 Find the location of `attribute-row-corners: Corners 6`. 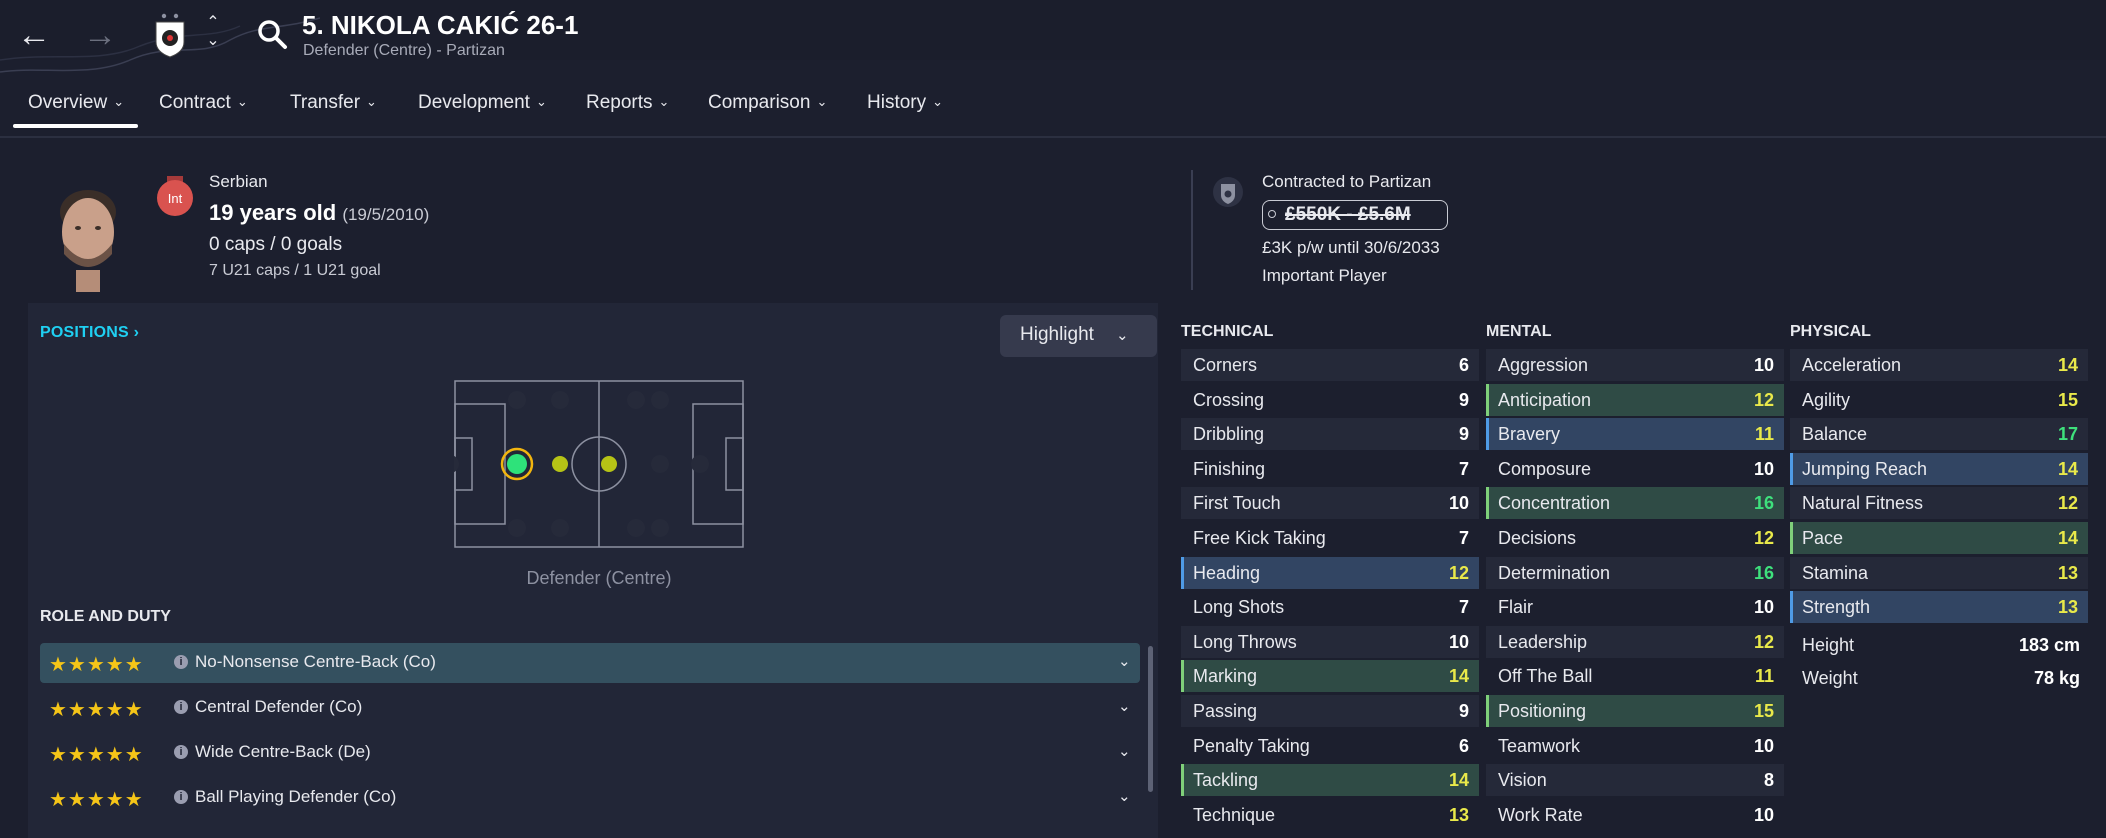

attribute-row-corners: Corners 6 is located at coordinates (1330, 365).